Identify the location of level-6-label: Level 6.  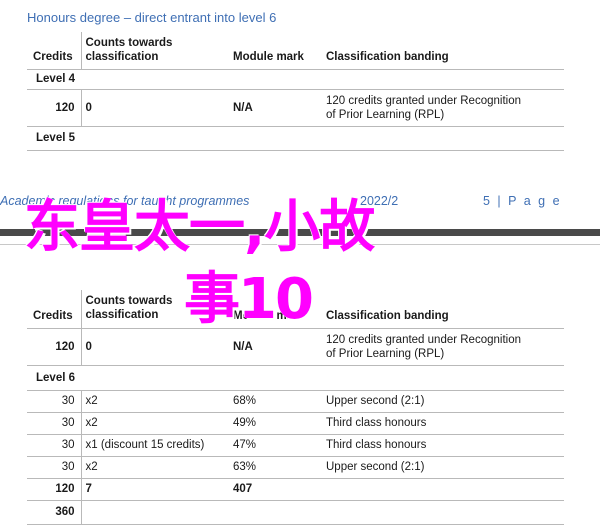
(295, 378).